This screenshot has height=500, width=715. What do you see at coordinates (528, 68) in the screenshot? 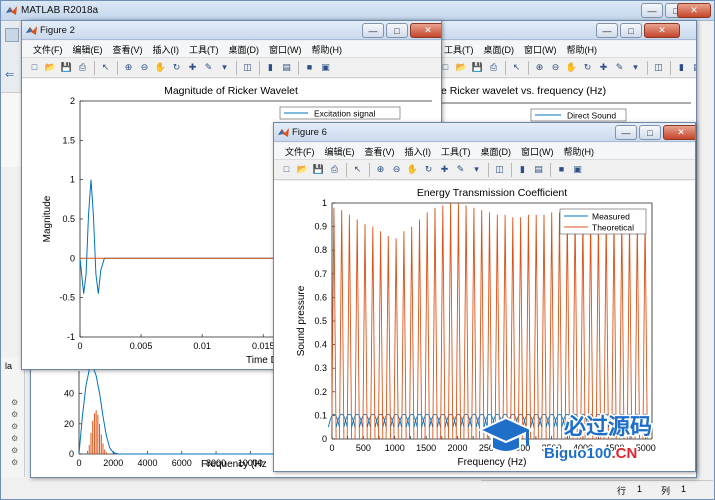
I see `toolbar-separator` at bounding box center [528, 68].